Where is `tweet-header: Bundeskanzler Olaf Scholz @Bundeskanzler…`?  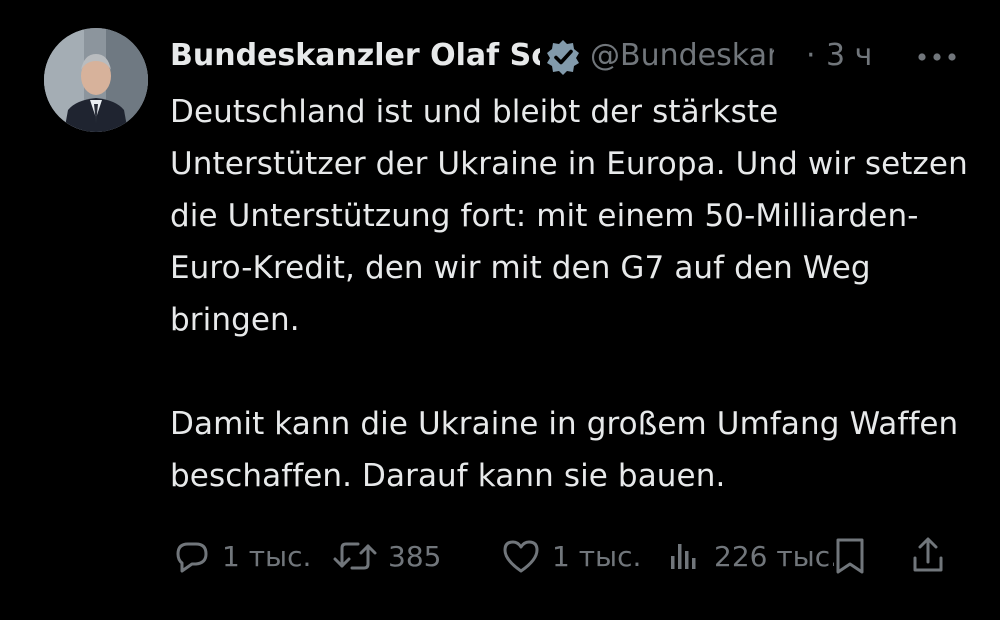 tweet-header: Bundeskanzler Olaf Scholz @Bundeskanzler… is located at coordinates (570, 57).